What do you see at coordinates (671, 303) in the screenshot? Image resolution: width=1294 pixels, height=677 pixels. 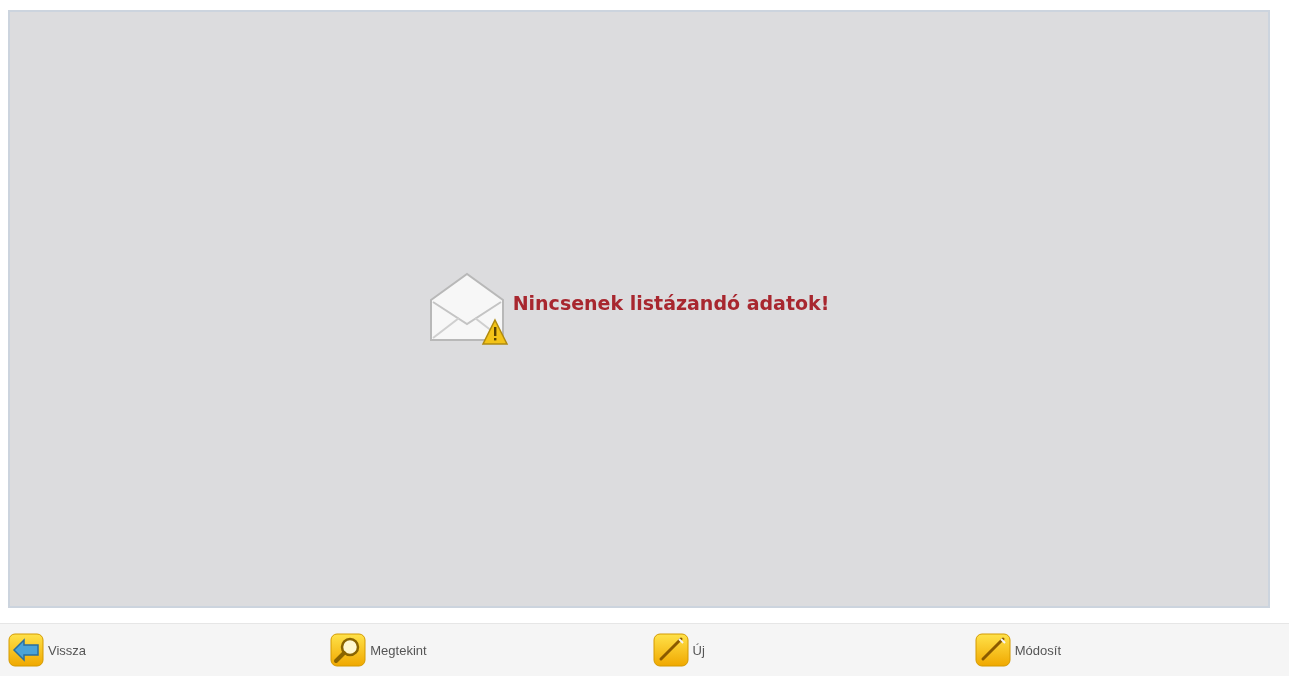 I see `empty-message: Nincsenek listázandó adatok!` at bounding box center [671, 303].